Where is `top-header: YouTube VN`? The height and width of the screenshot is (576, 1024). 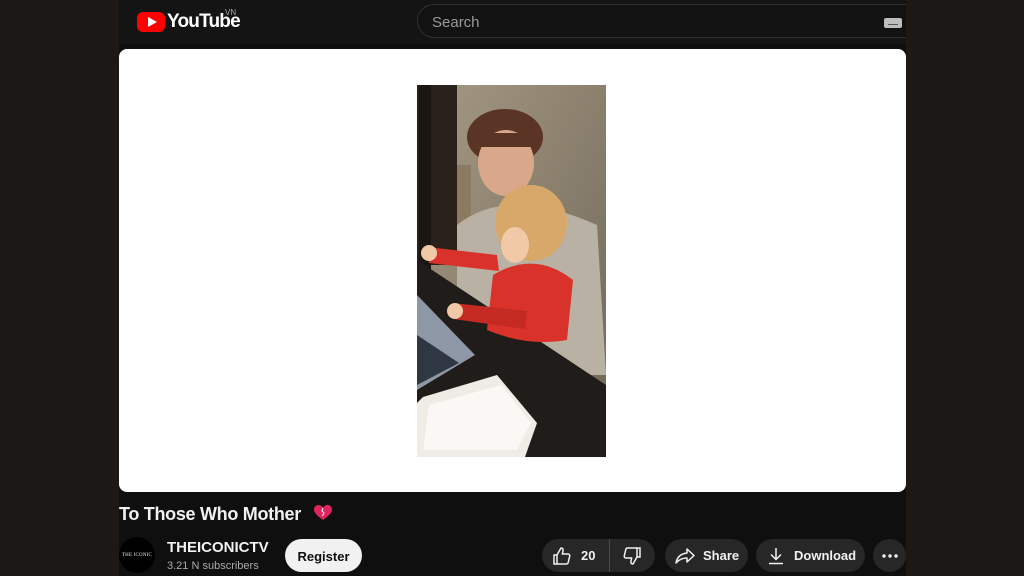 top-header: YouTube VN is located at coordinates (512, 22).